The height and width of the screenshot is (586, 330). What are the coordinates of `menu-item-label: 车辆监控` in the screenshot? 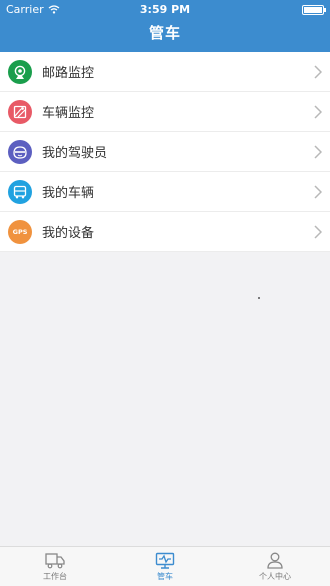 It's located at (68, 113).